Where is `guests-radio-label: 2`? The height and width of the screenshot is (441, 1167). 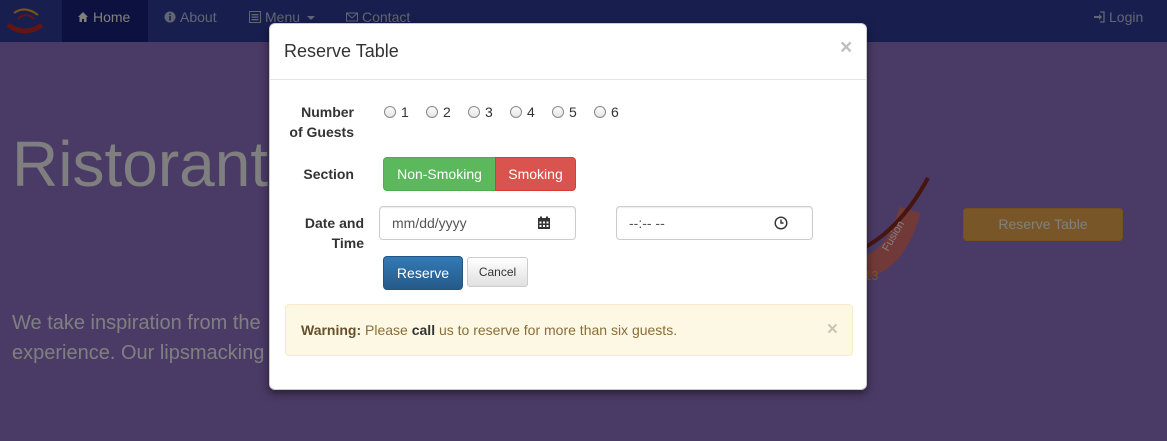
guests-radio-label: 2 is located at coordinates (447, 112).